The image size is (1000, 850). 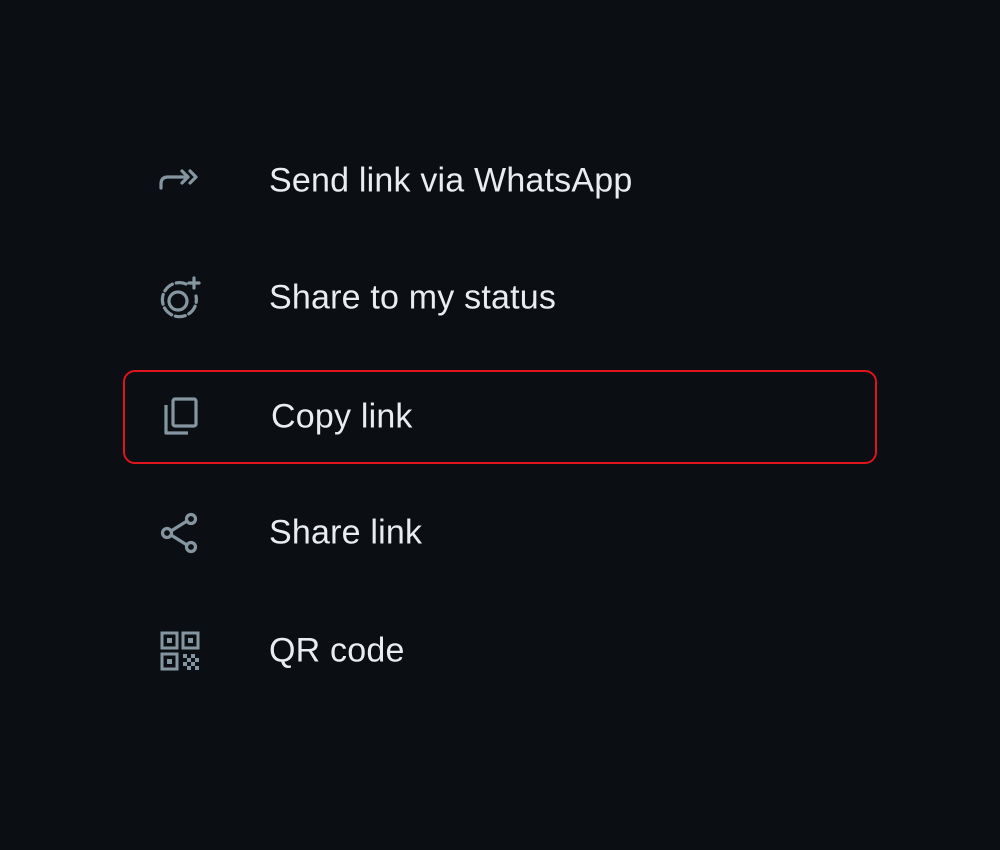 I want to click on qr-code-icon, so click(x=180, y=651).